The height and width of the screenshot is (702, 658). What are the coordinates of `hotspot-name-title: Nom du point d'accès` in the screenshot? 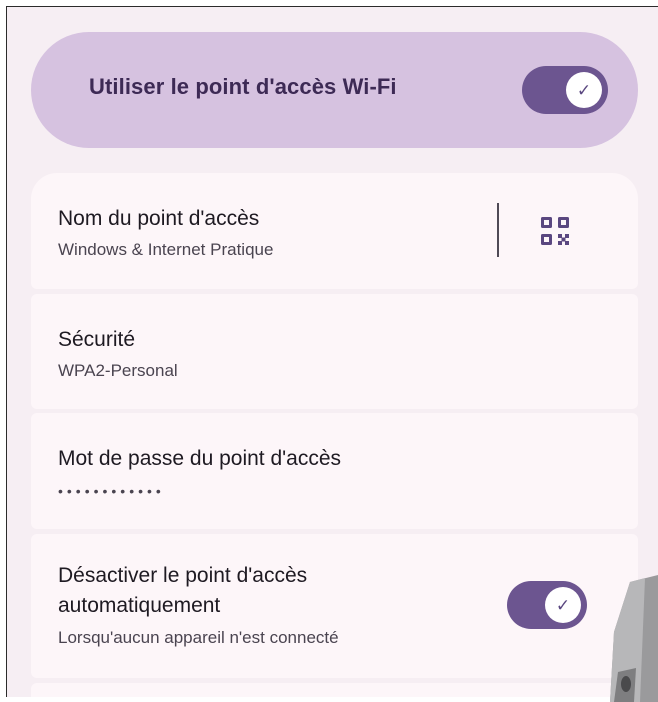 It's located at (159, 218).